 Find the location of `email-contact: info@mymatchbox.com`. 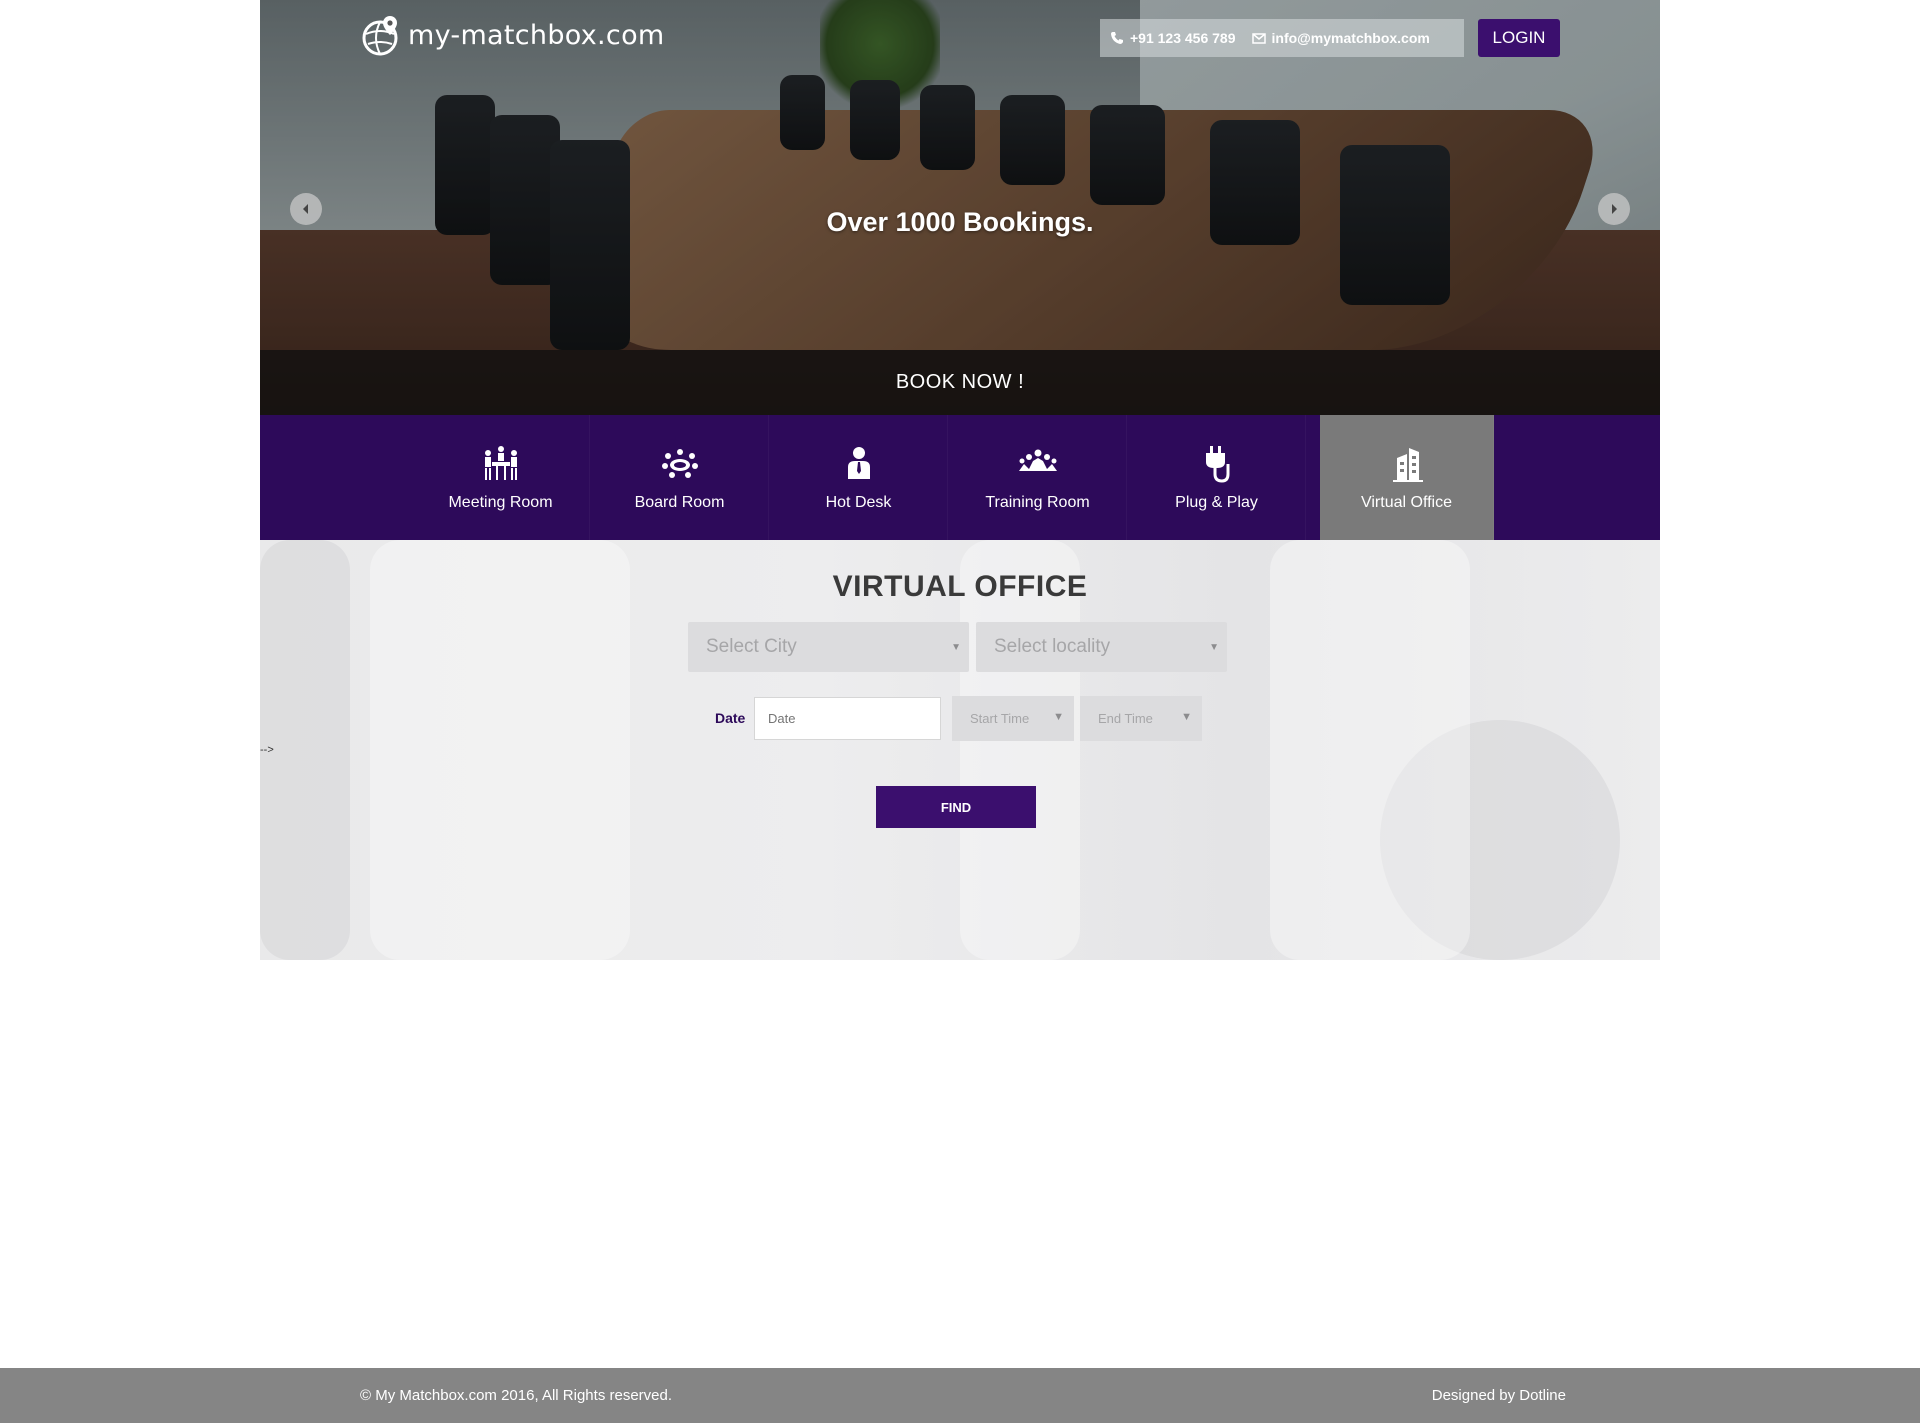

email-contact: info@mymatchbox.com is located at coordinates (1340, 38).